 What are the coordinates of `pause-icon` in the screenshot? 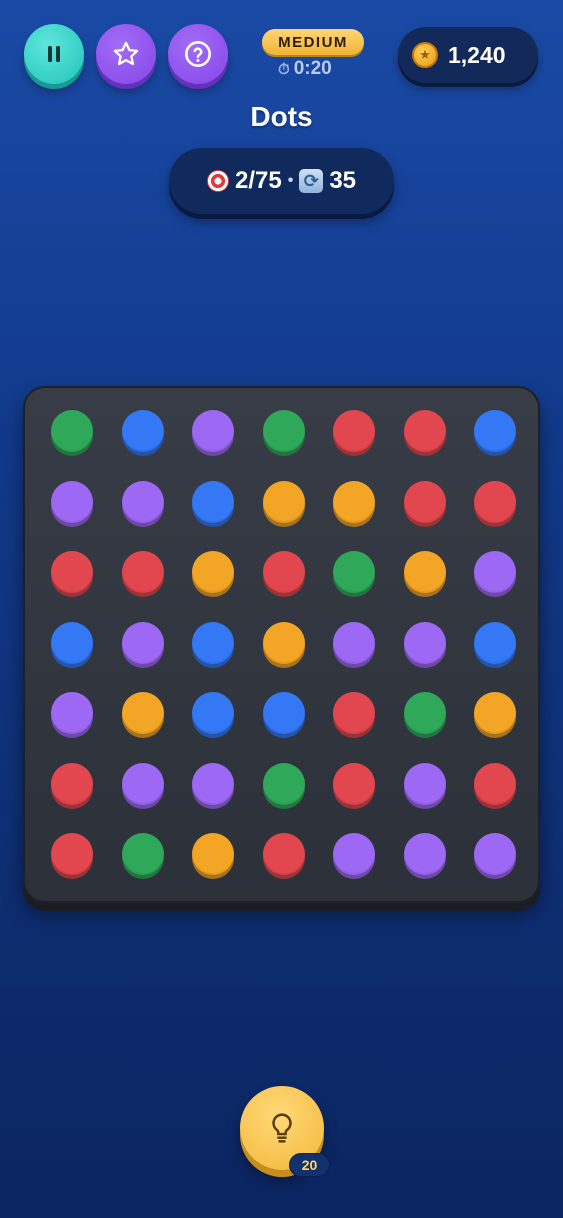 It's located at (54, 54).